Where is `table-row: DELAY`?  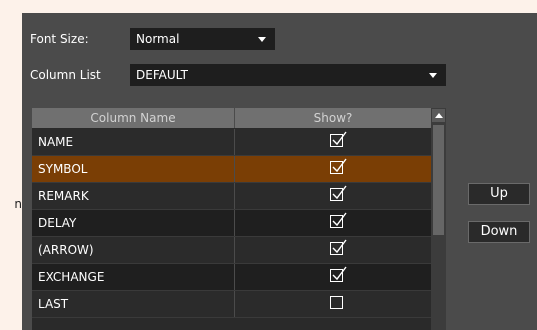
table-row: DELAY is located at coordinates (231, 223).